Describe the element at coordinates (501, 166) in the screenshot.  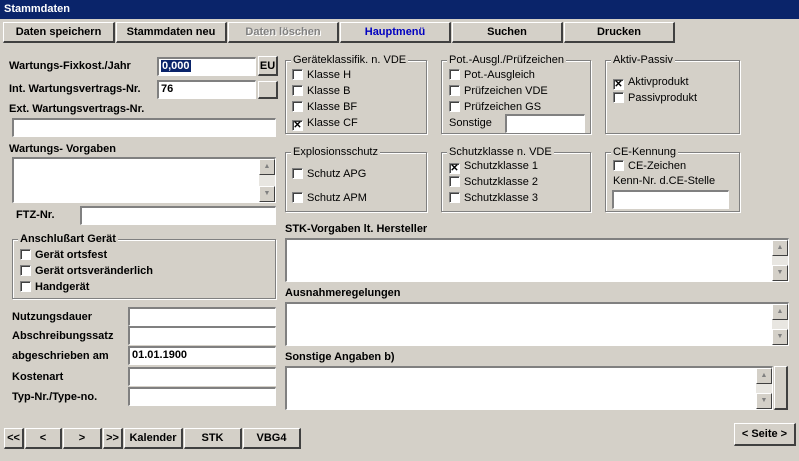
I see `schutzklasse-1-label: Schutzklasse 1` at that location.